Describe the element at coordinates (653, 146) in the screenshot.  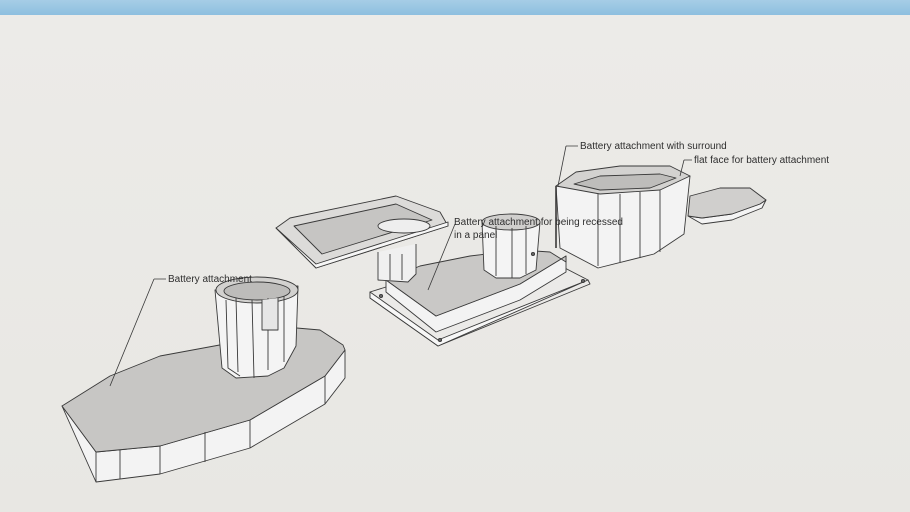
I see `label-with-surround: Battery attachment with surround` at that location.